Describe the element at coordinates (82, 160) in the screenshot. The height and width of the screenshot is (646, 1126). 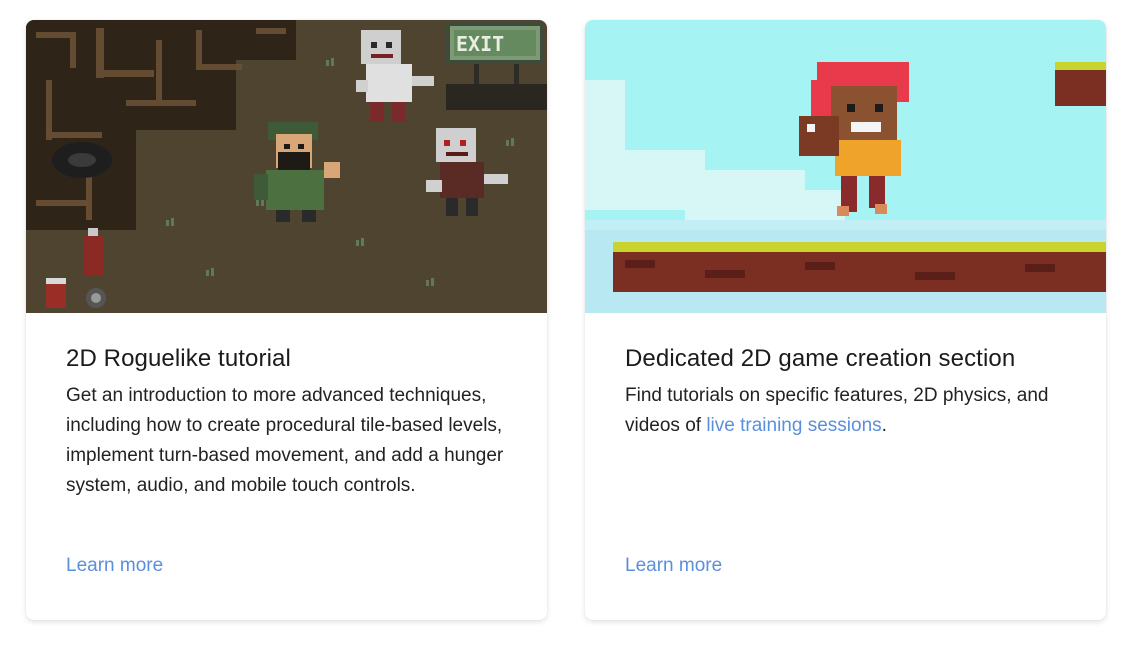
I see `tire` at that location.